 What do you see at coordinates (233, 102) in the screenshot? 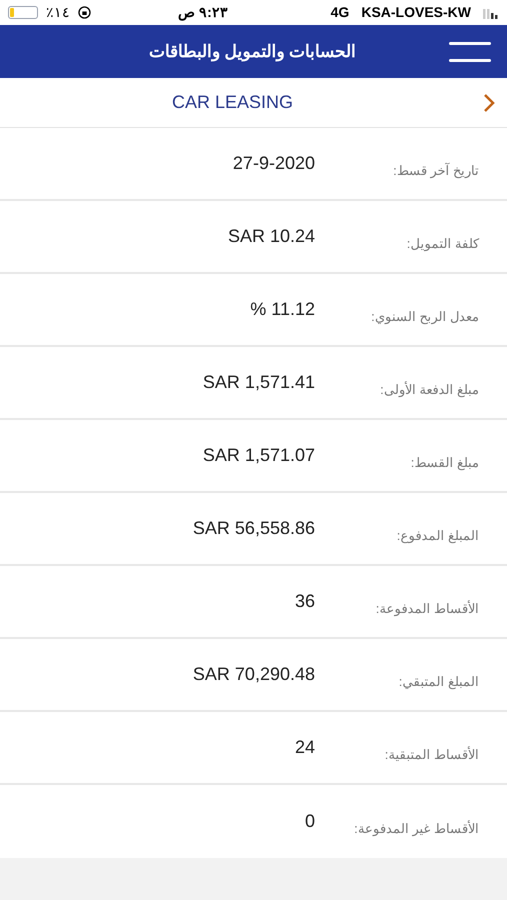
I see `product-name: CAR LEASING` at bounding box center [233, 102].